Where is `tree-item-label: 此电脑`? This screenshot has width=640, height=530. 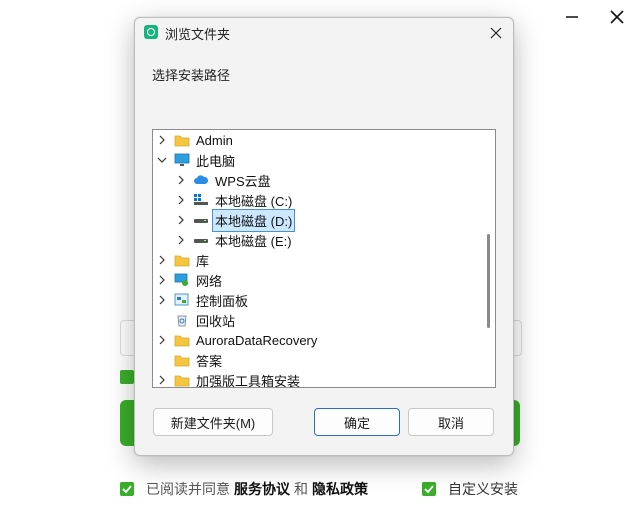 tree-item-label: 此电脑 is located at coordinates (216, 161).